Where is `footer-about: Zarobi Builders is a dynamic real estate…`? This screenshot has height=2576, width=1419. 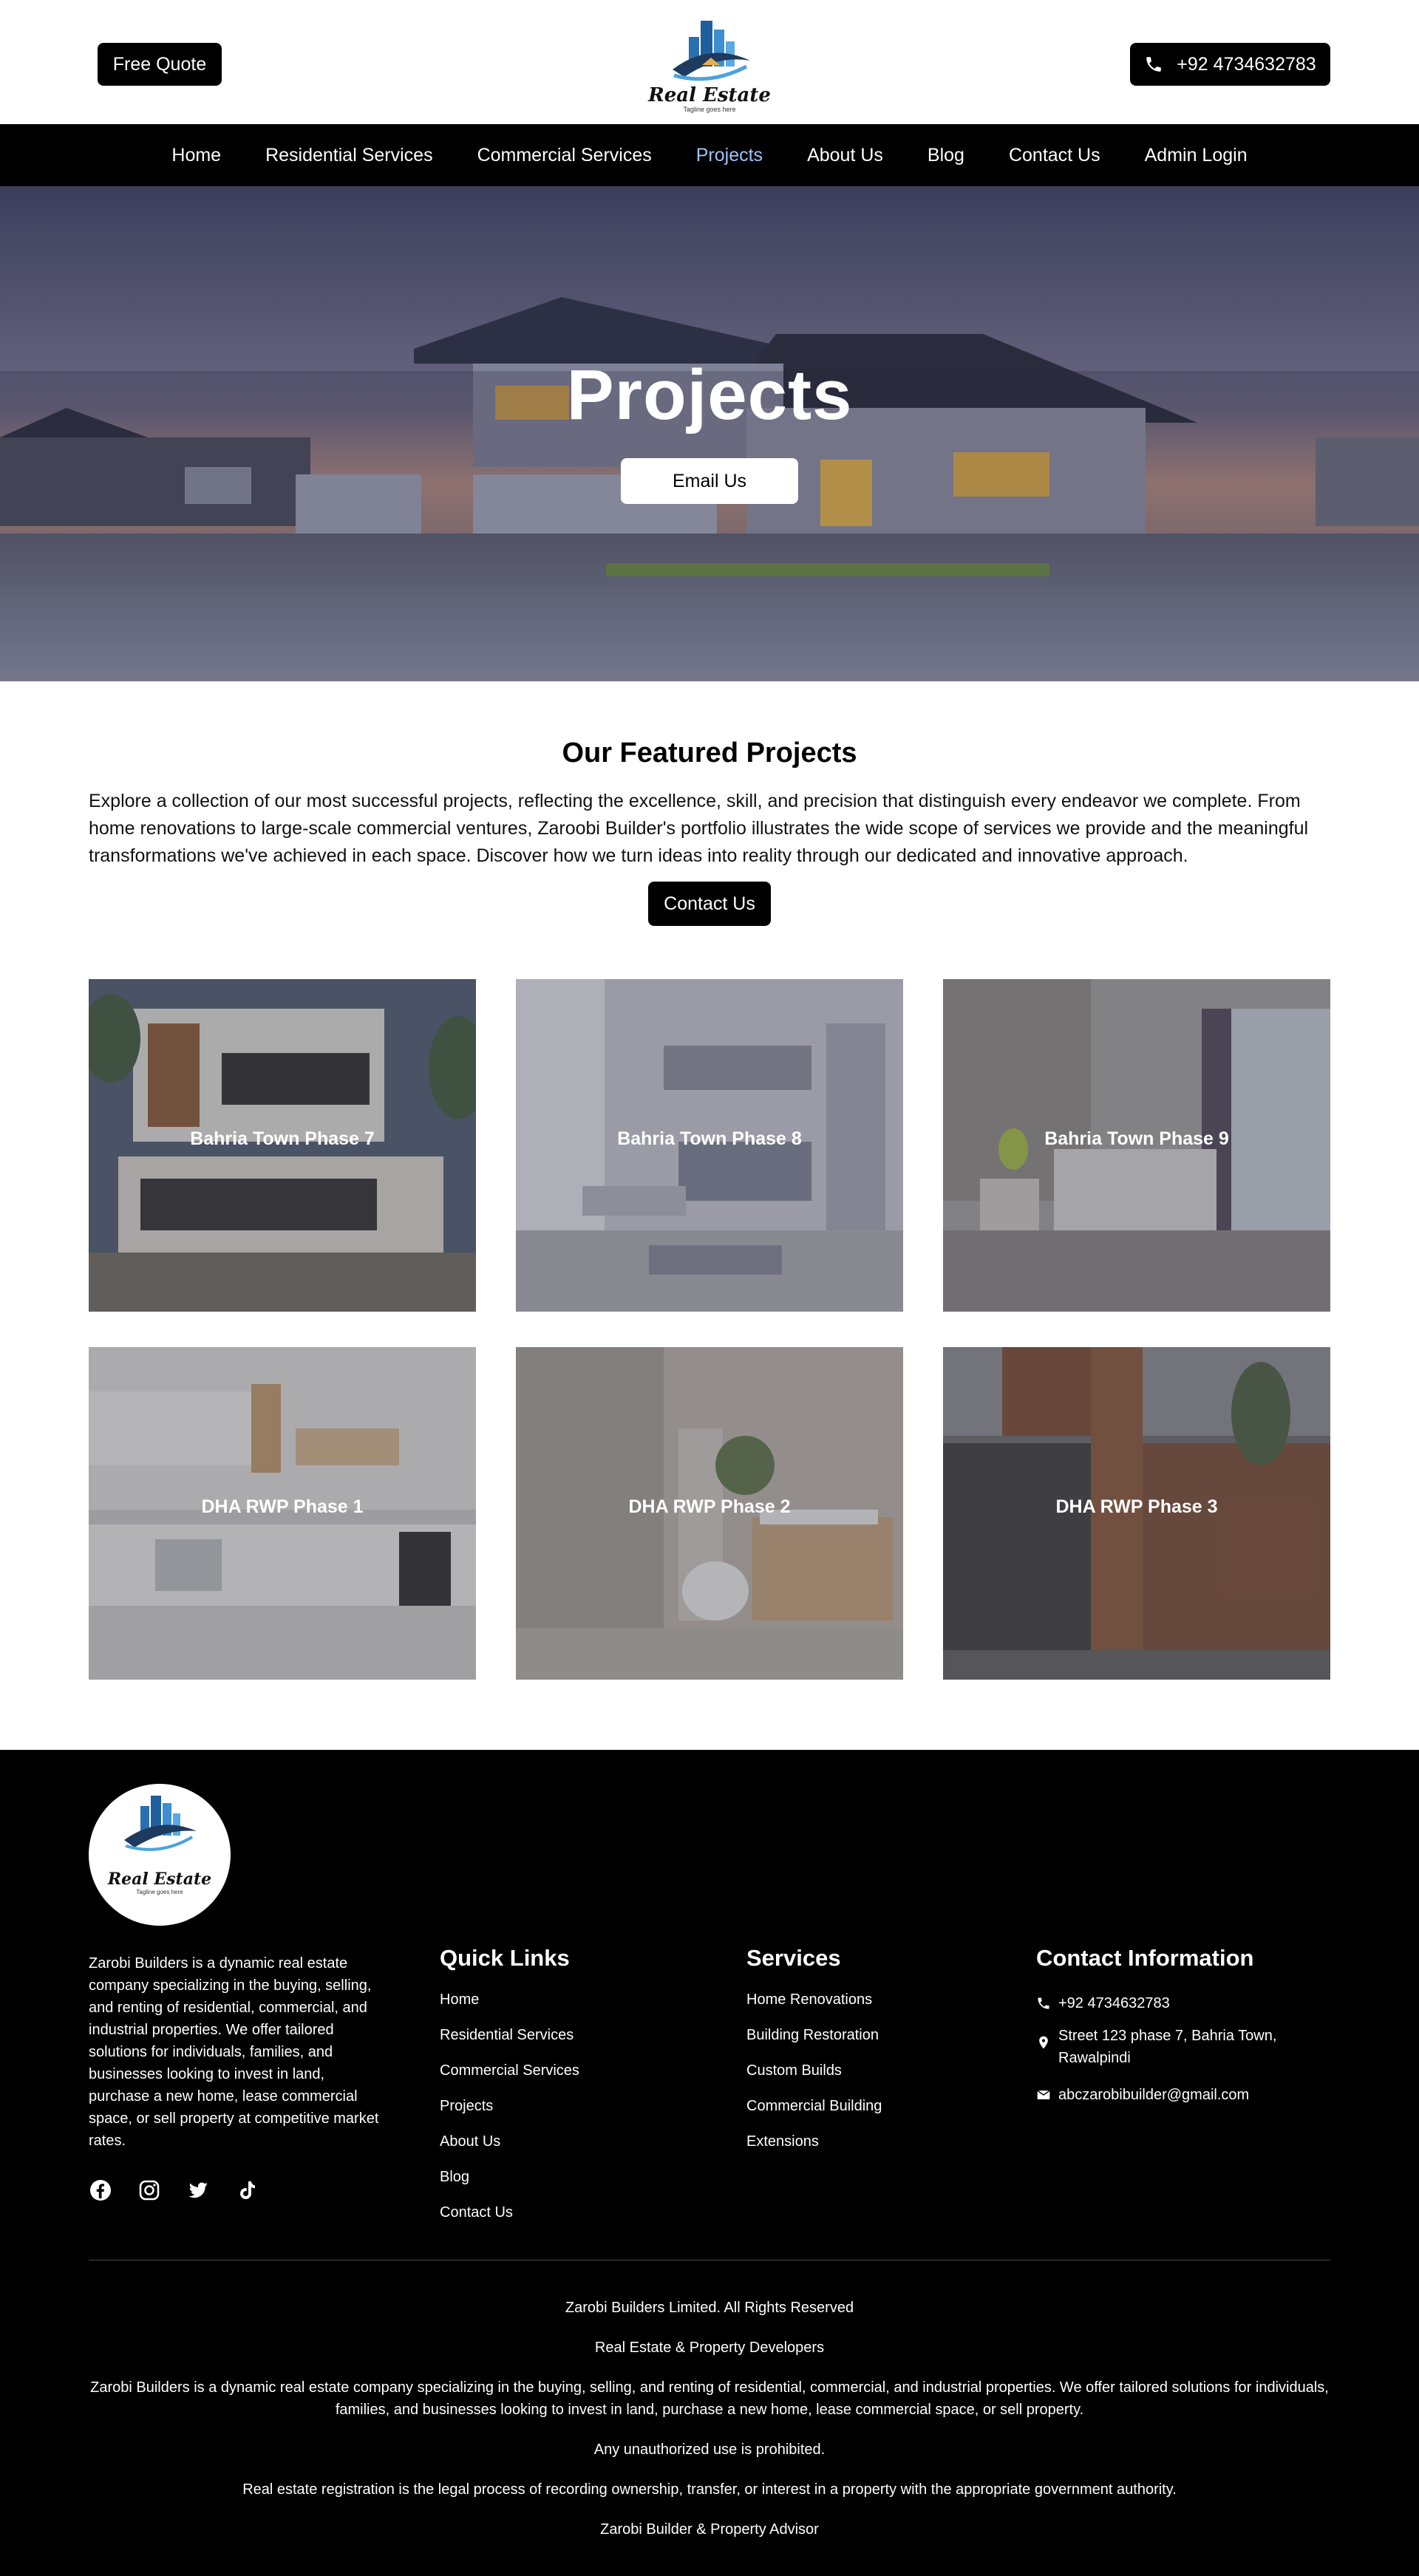 footer-about: Zarobi Builders is a dynamic real estate… is located at coordinates (234, 2052).